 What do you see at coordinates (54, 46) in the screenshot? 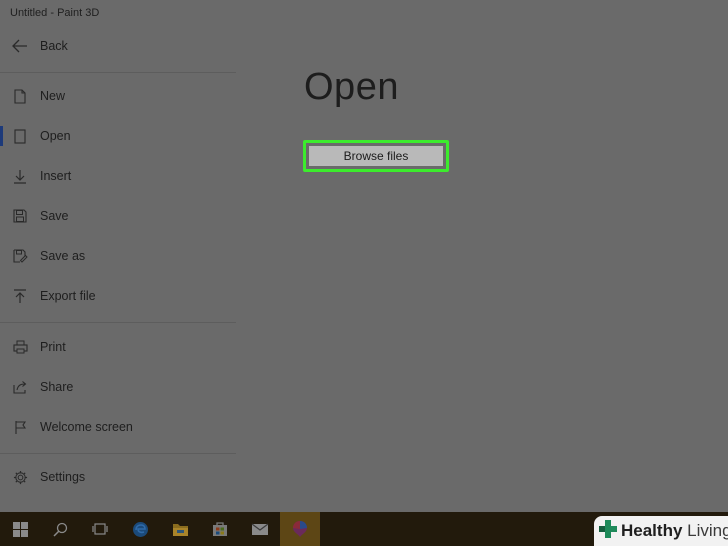
I see `back-label: Back` at bounding box center [54, 46].